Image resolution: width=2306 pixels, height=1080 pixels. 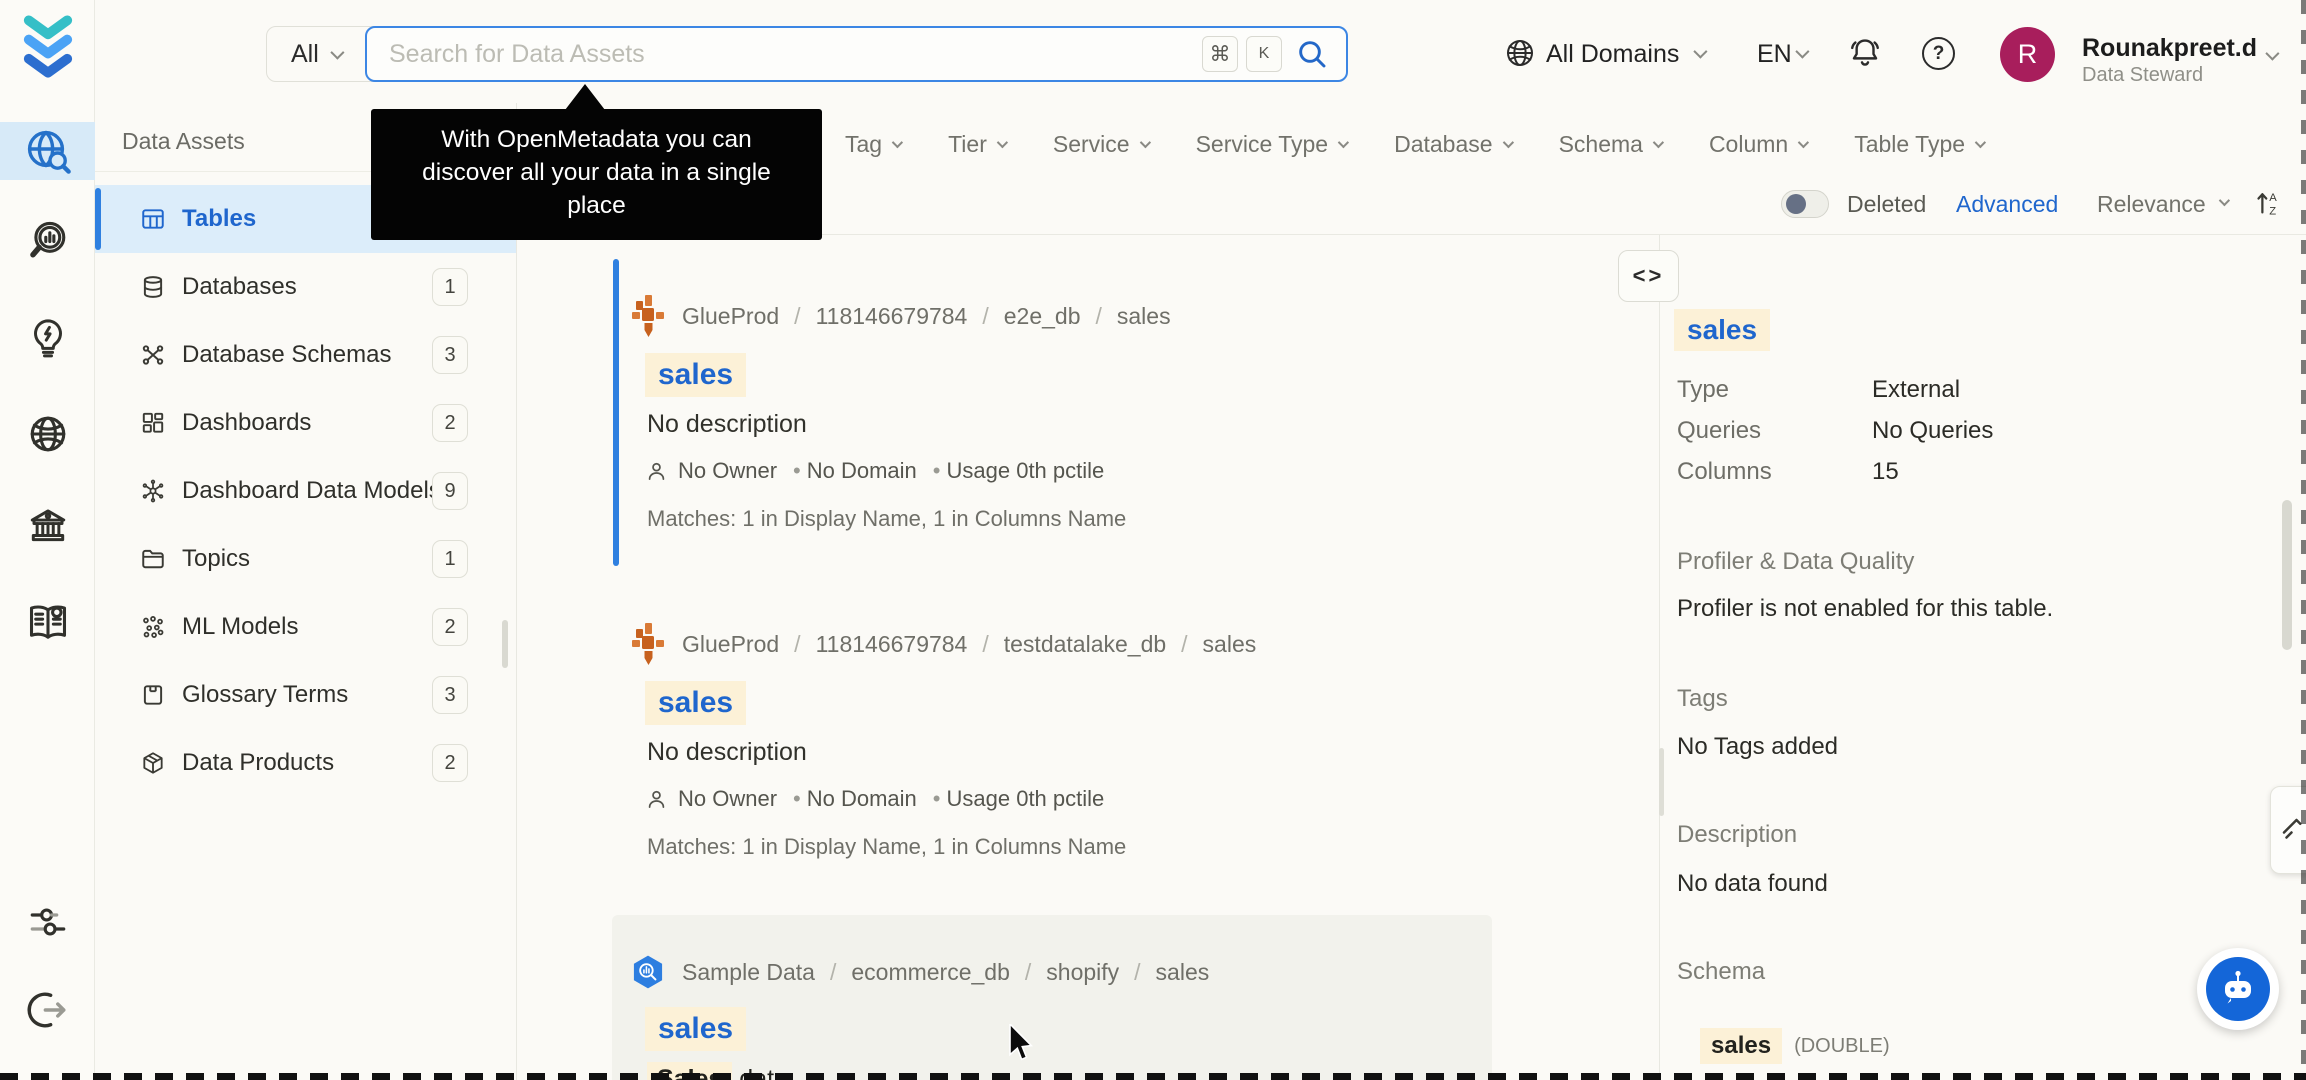 I want to click on schema-field-name: sales, so click(x=1741, y=1046).